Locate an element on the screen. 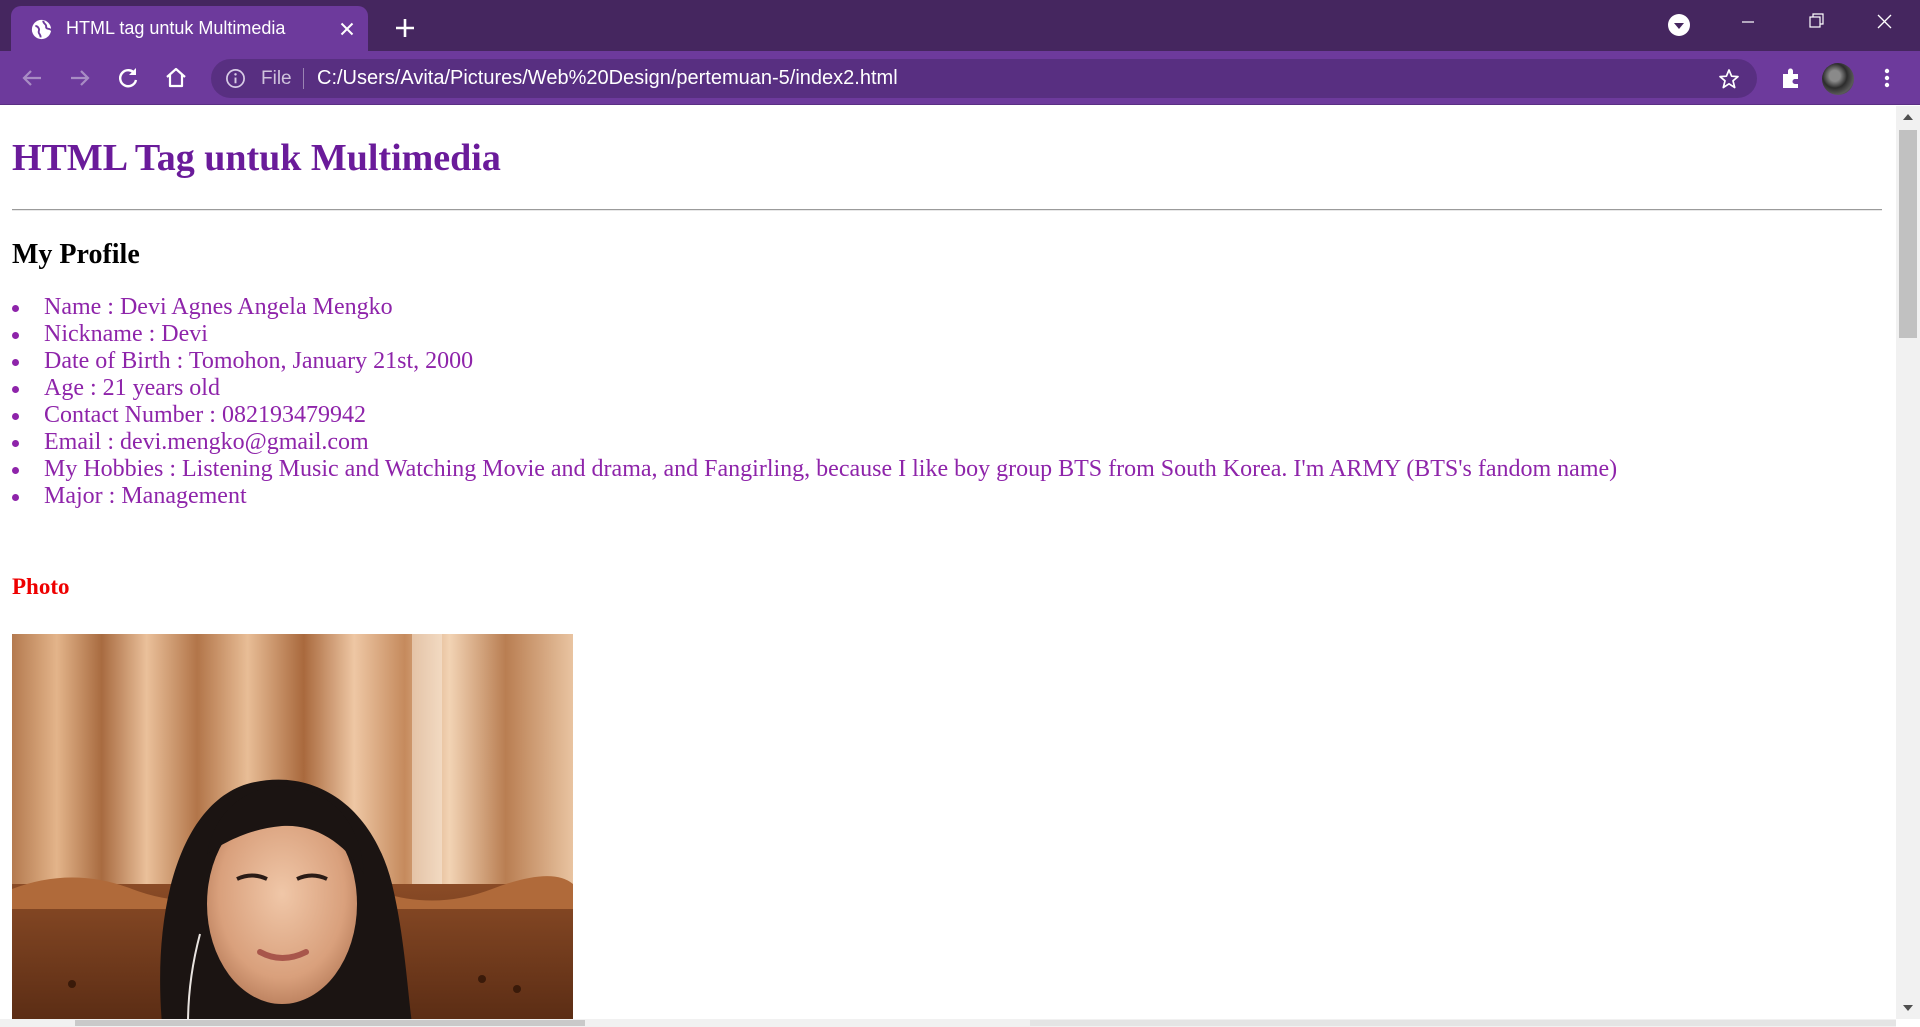 The width and height of the screenshot is (1920, 1027). close-tab-icon is located at coordinates (347, 29).